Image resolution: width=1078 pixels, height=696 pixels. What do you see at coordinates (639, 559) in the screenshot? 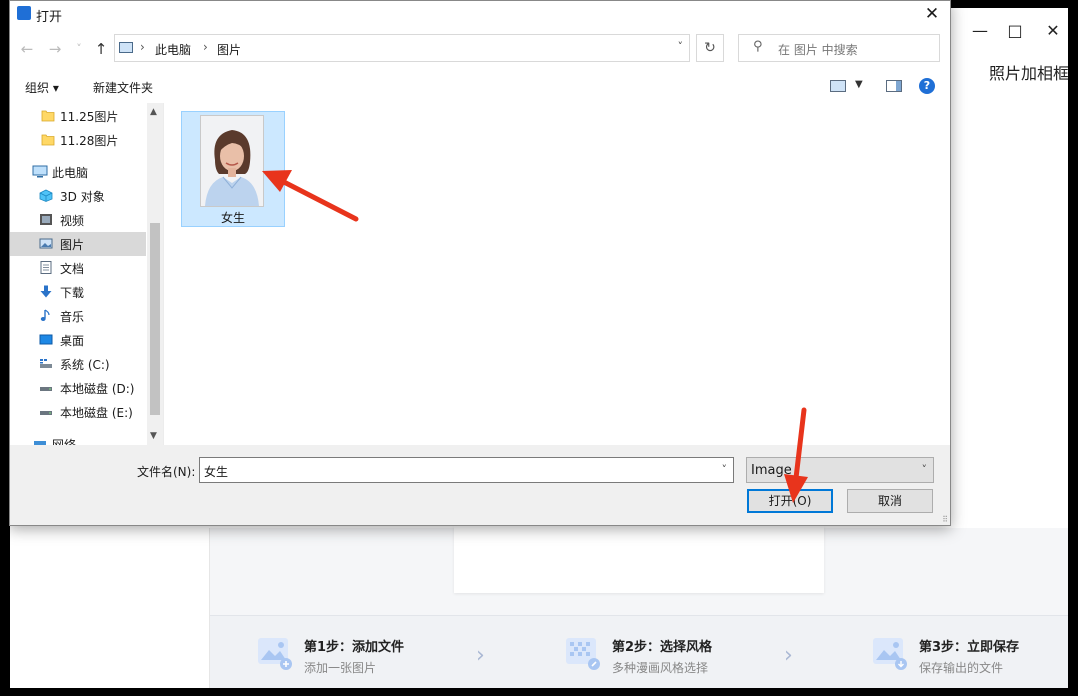
I see `preview-card` at bounding box center [639, 559].